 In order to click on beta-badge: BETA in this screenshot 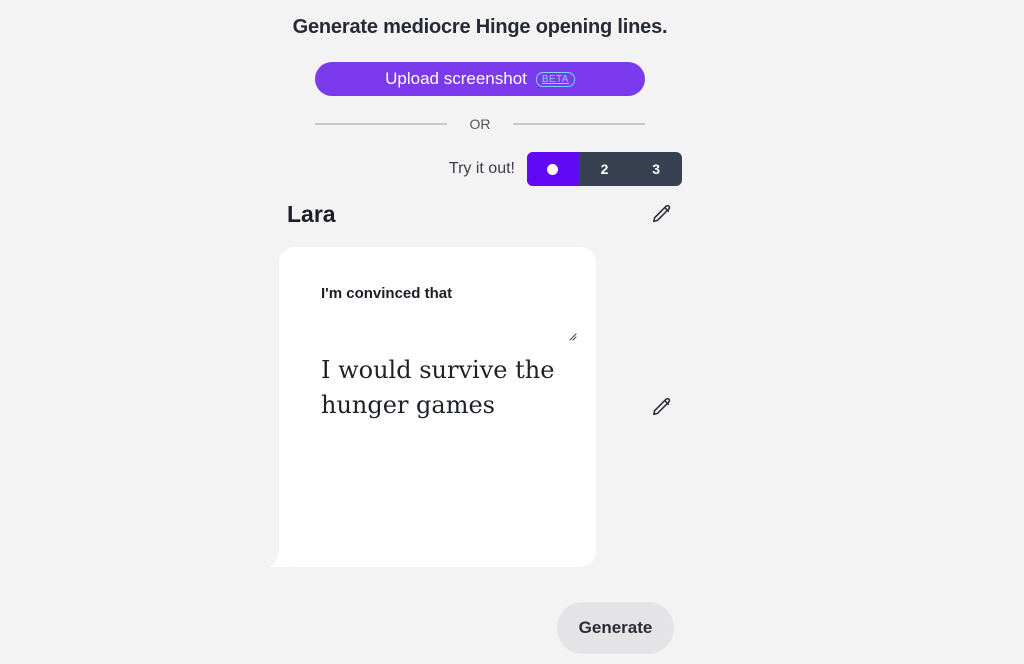, I will do `click(555, 79)`.